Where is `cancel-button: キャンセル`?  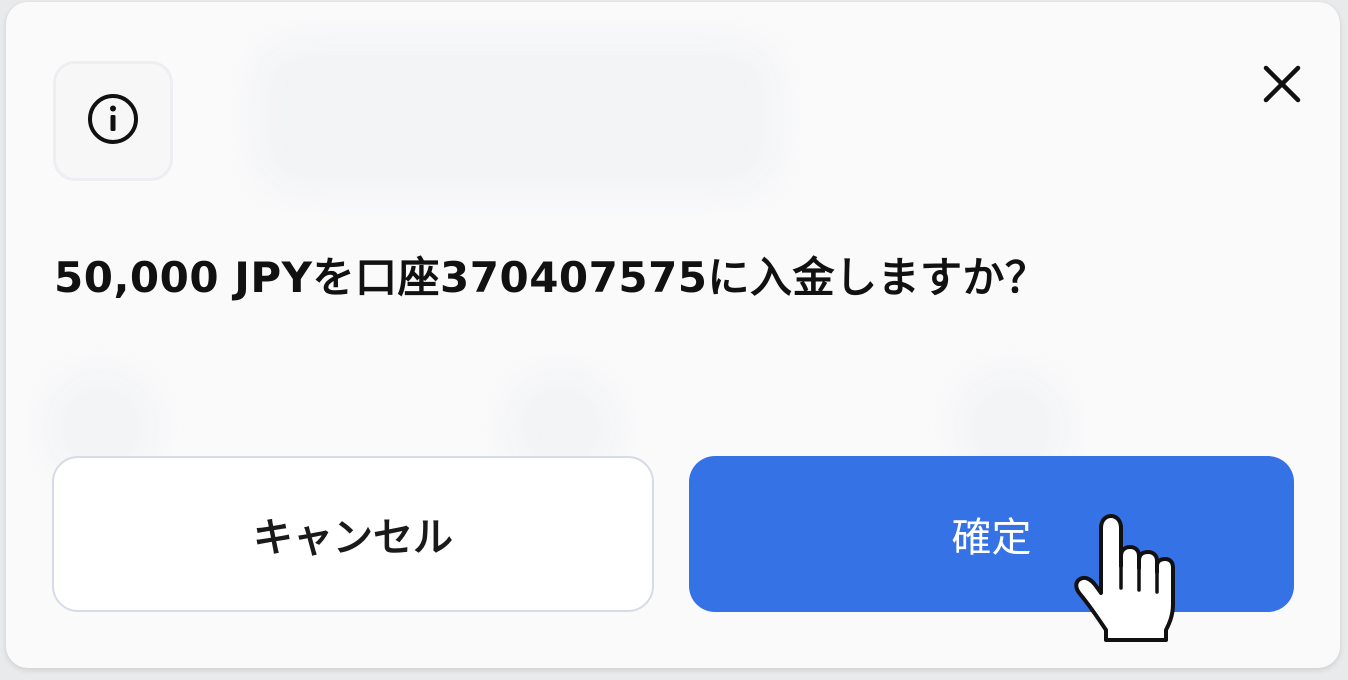
cancel-button: キャンセル is located at coordinates (353, 534).